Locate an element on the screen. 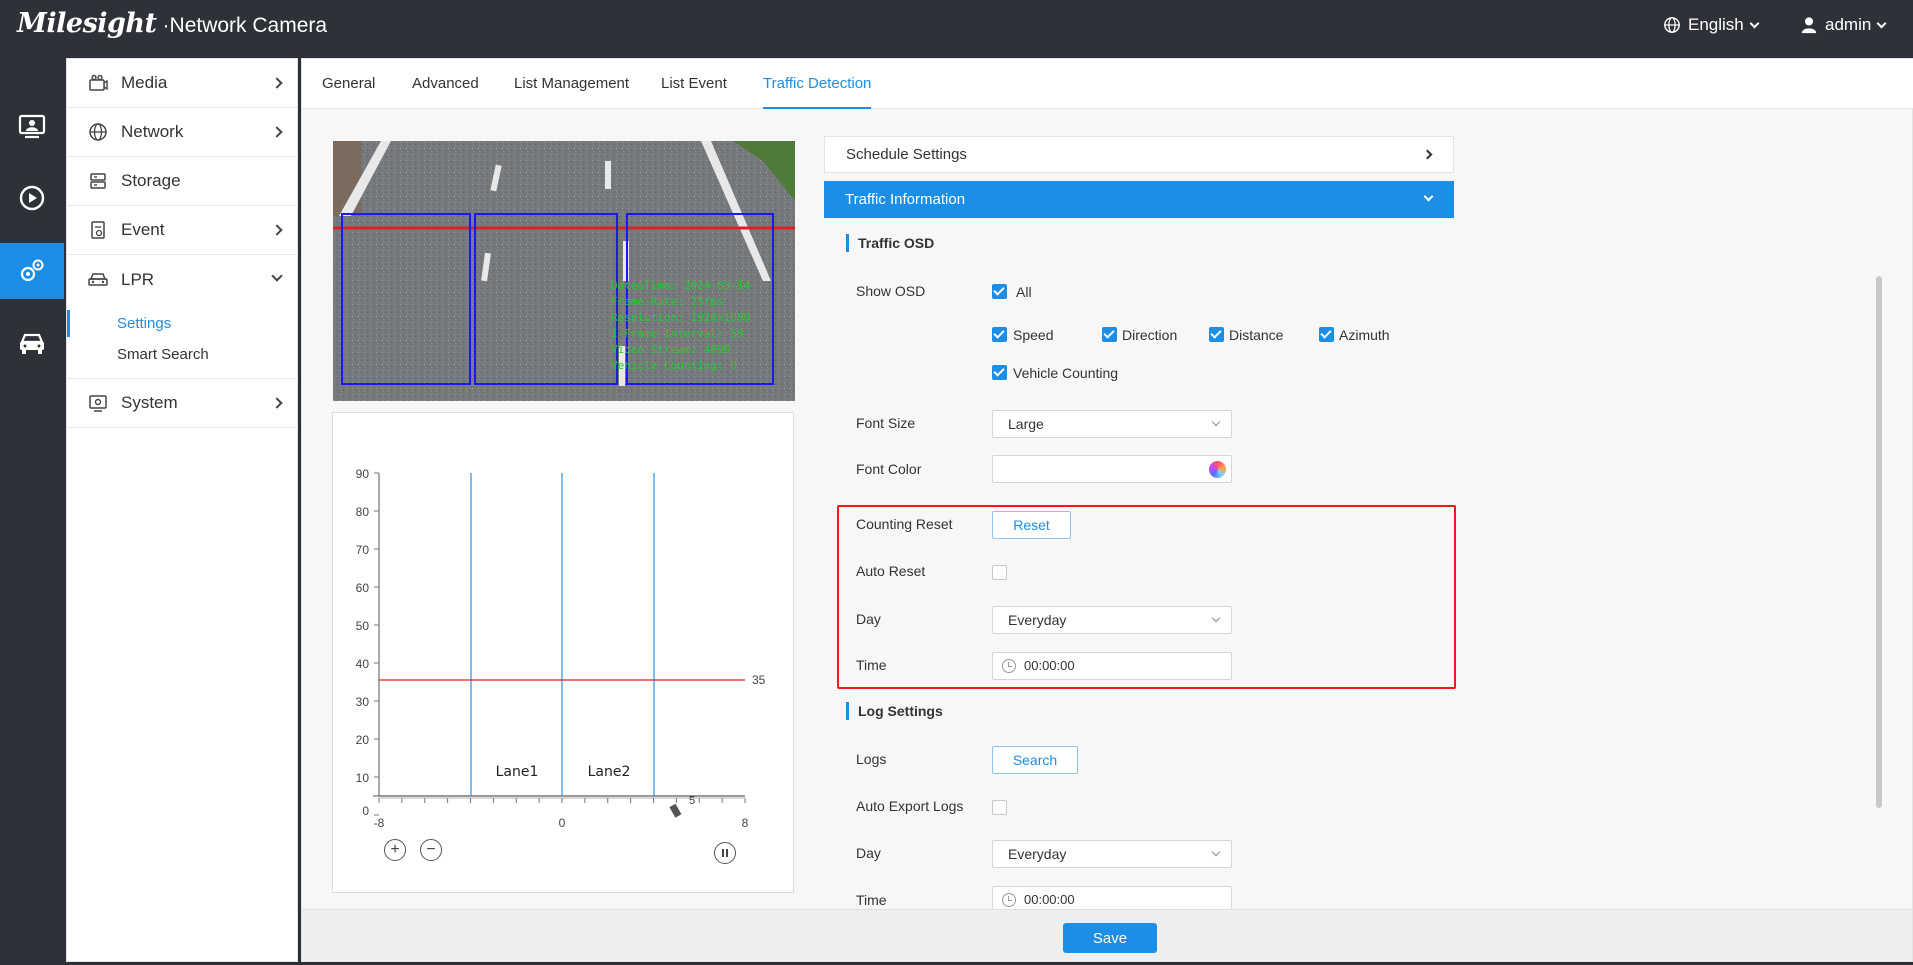  font-color-picker is located at coordinates (1112, 469).